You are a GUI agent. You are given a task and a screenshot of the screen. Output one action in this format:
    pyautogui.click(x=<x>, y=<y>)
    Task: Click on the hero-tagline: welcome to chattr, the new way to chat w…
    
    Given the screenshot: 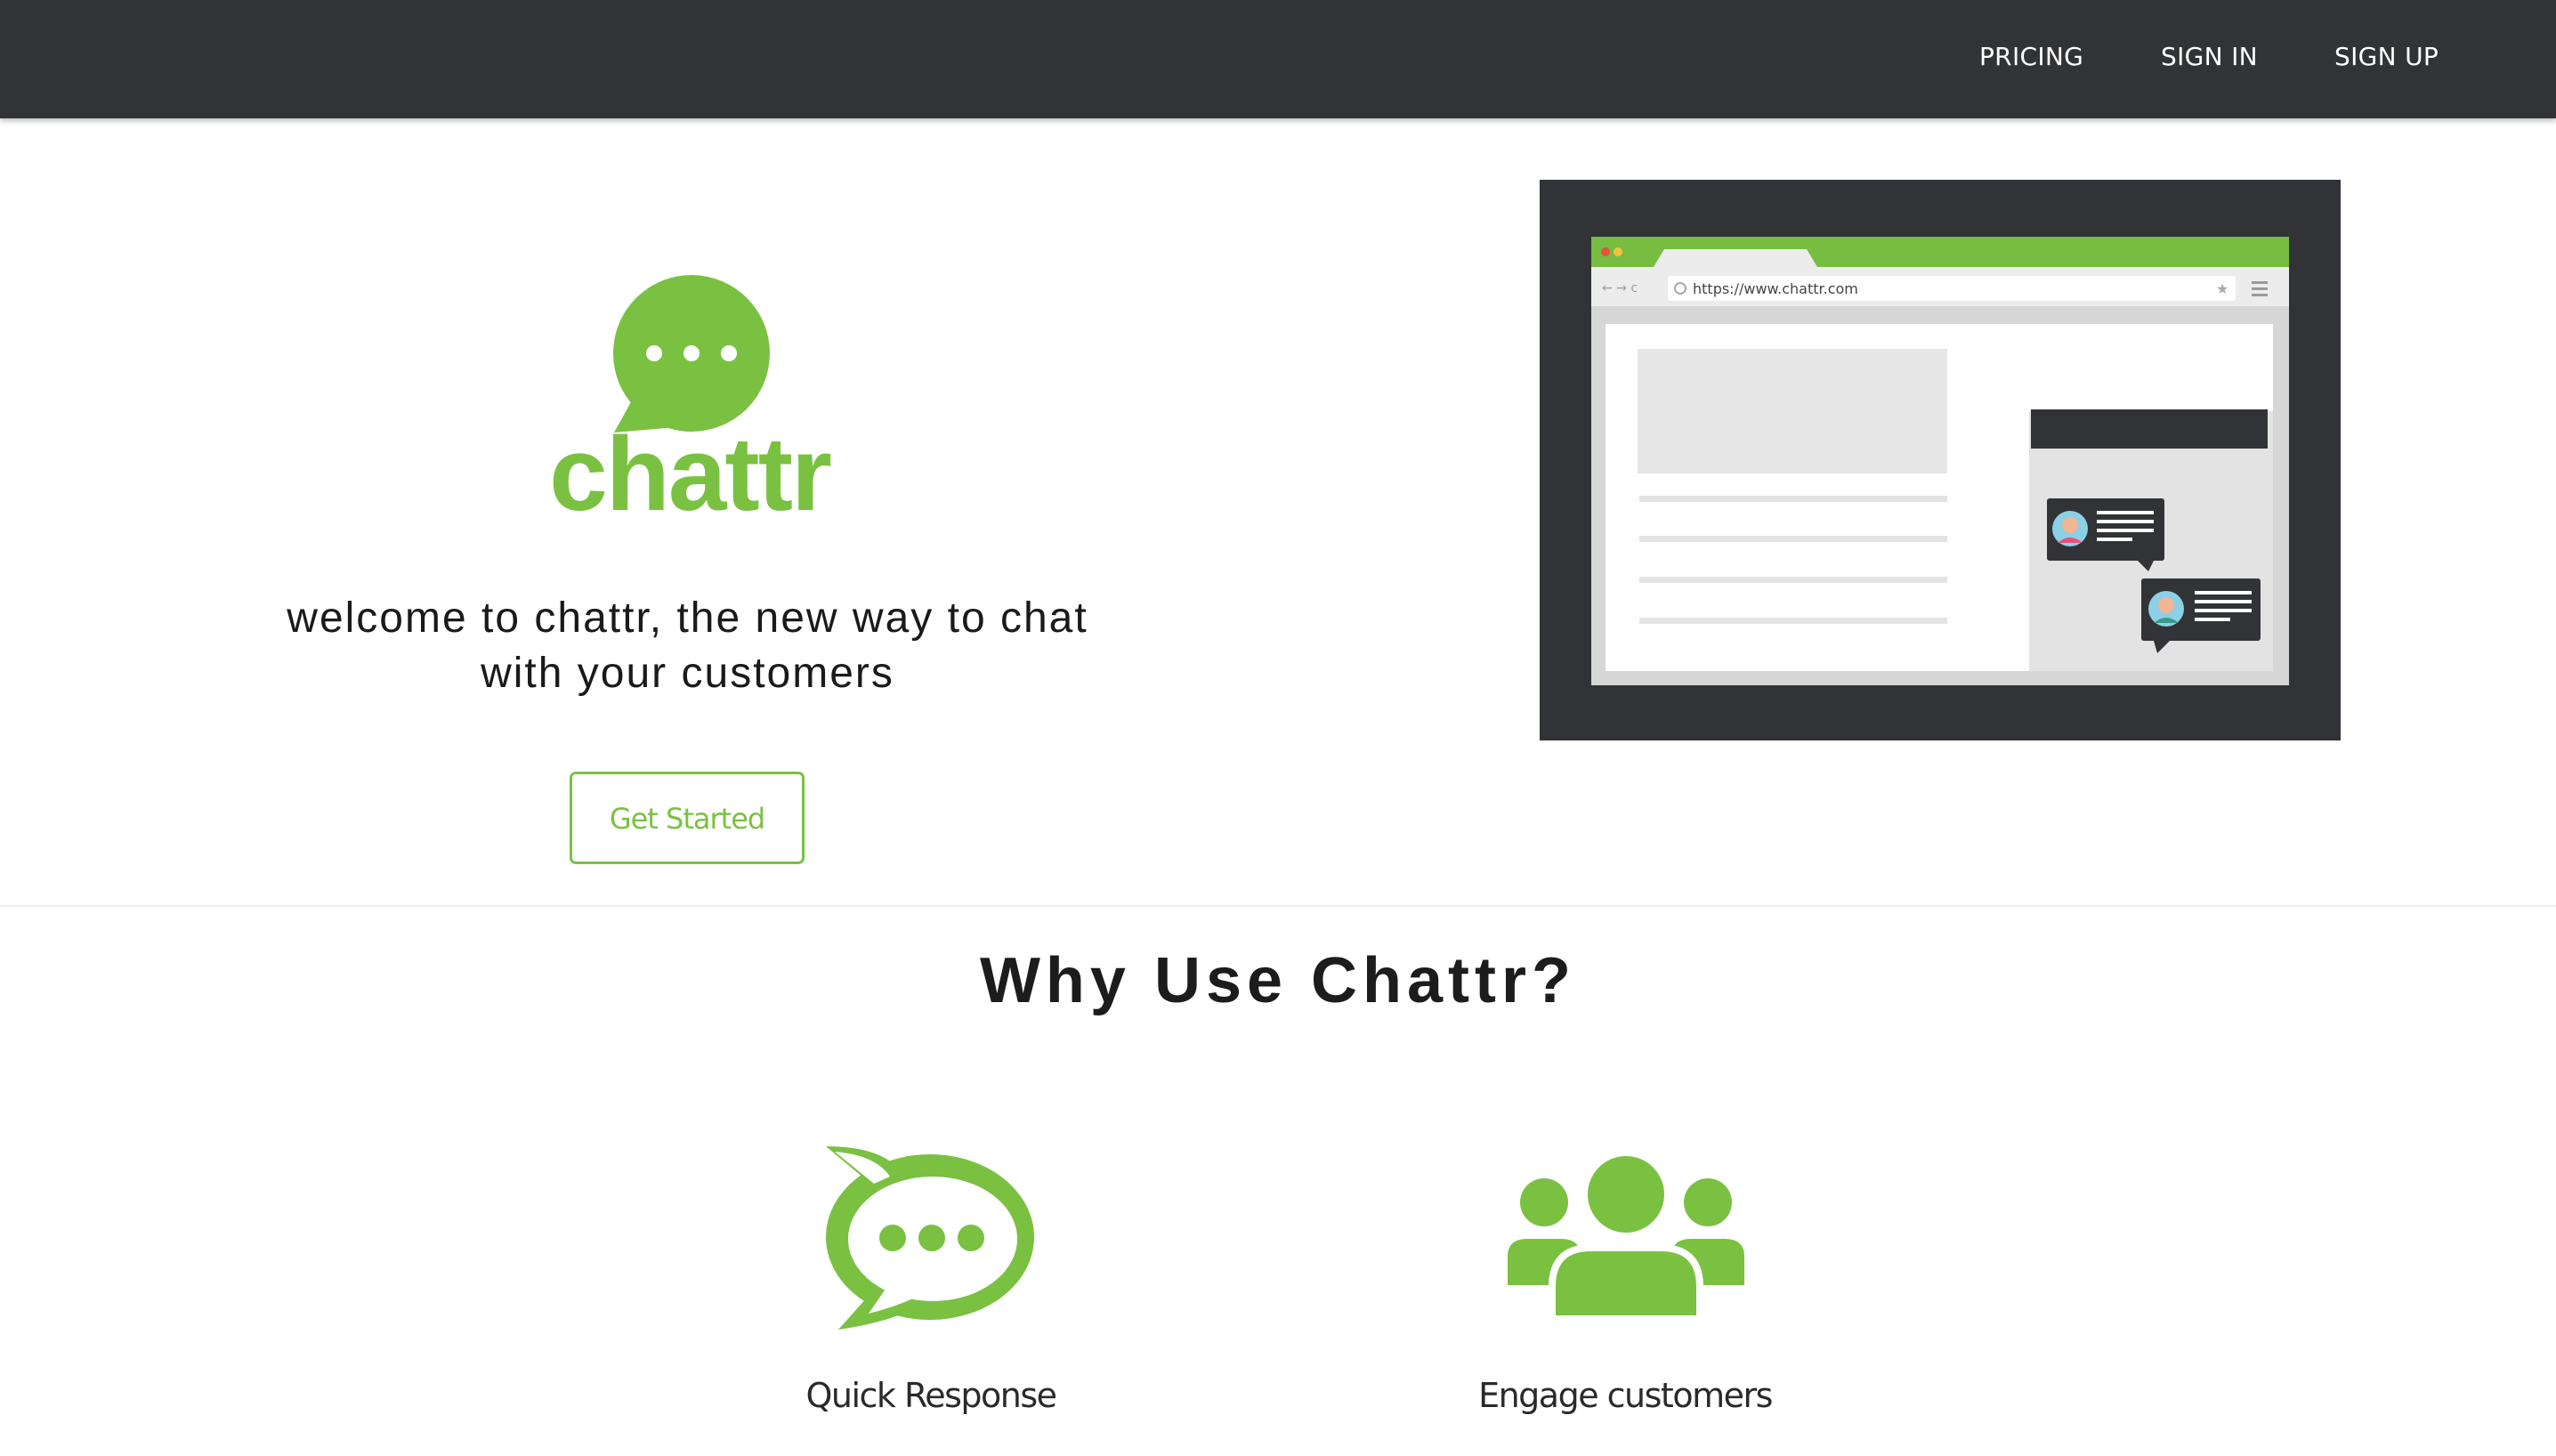 What is the action you would take?
    pyautogui.click(x=687, y=646)
    